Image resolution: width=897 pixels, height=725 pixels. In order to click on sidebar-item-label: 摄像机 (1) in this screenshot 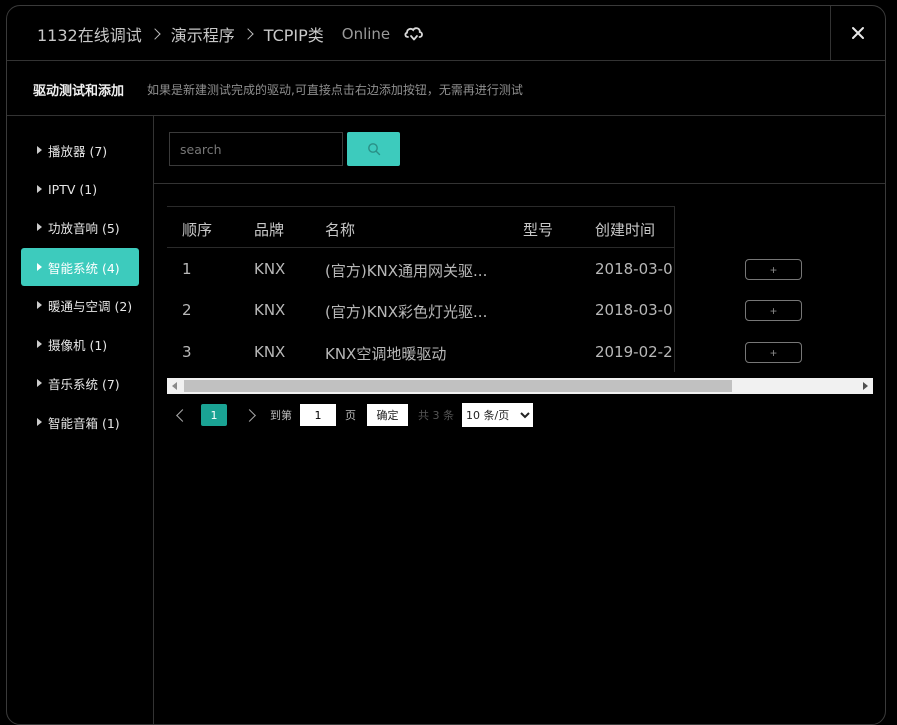, I will do `click(78, 345)`.